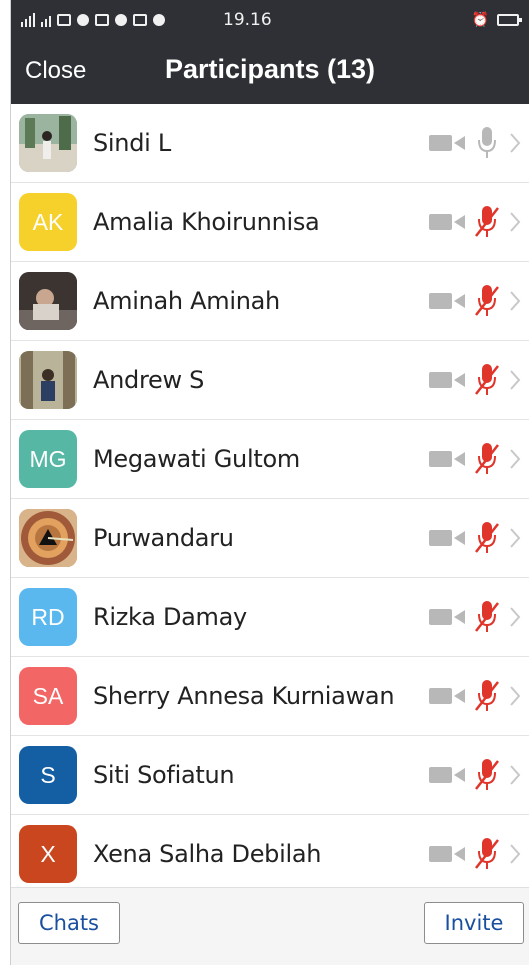 This screenshot has width=529, height=965. What do you see at coordinates (159, 20) in the screenshot?
I see `bubble-icon` at bounding box center [159, 20].